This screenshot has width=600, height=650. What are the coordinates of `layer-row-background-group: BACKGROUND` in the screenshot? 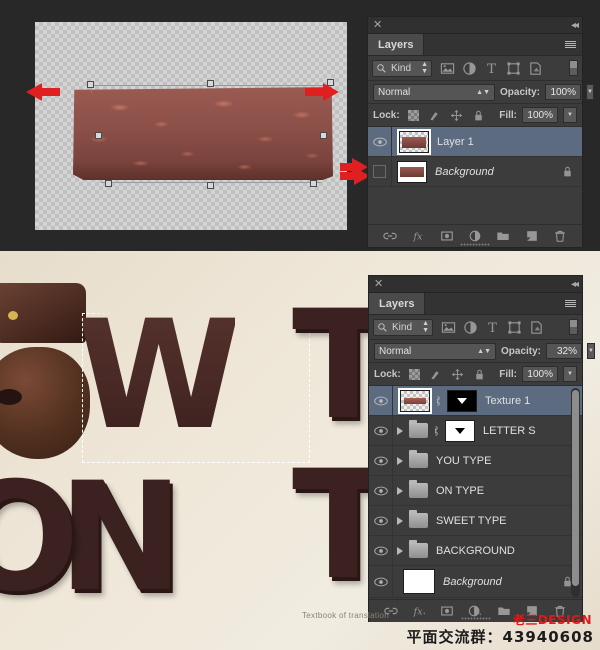 It's located at (475, 551).